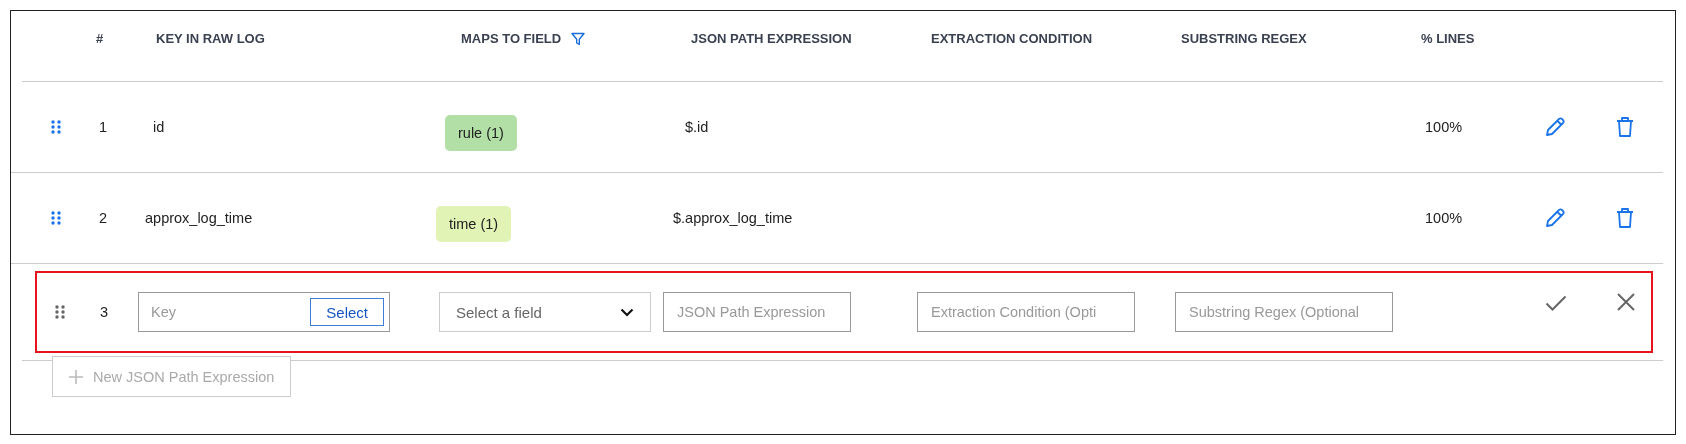 The image size is (1686, 444). What do you see at coordinates (199, 218) in the screenshot?
I see `key-text: approx_log_time` at bounding box center [199, 218].